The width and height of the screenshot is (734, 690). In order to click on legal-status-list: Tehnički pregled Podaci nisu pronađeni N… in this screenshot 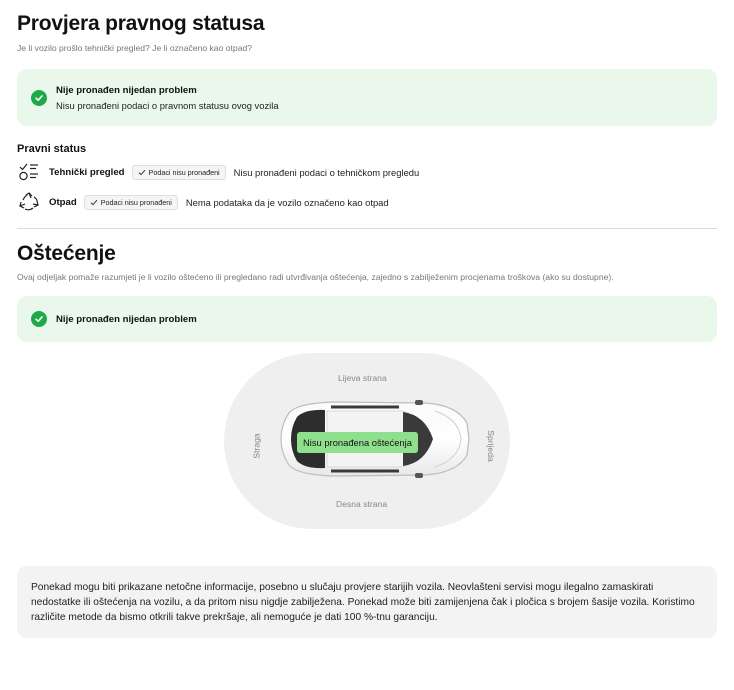, I will do `click(367, 187)`.